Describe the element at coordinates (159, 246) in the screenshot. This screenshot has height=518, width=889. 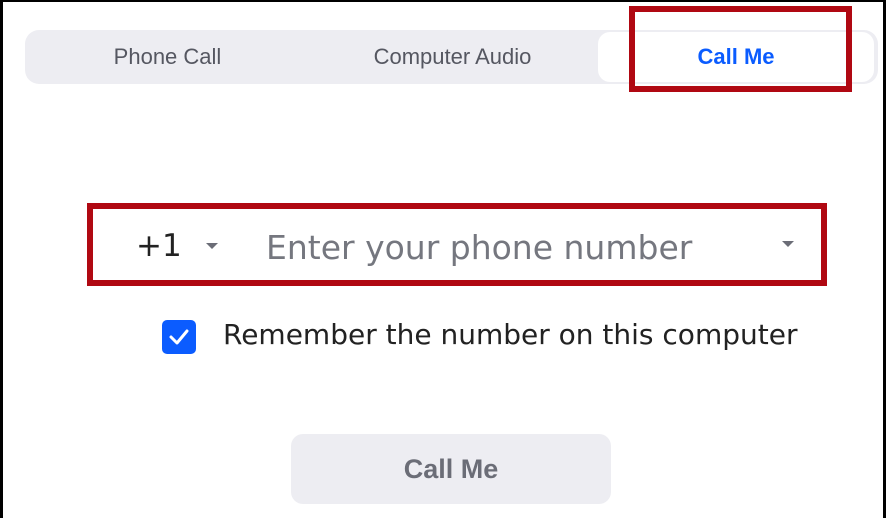
I see `country-code-value: +1` at that location.